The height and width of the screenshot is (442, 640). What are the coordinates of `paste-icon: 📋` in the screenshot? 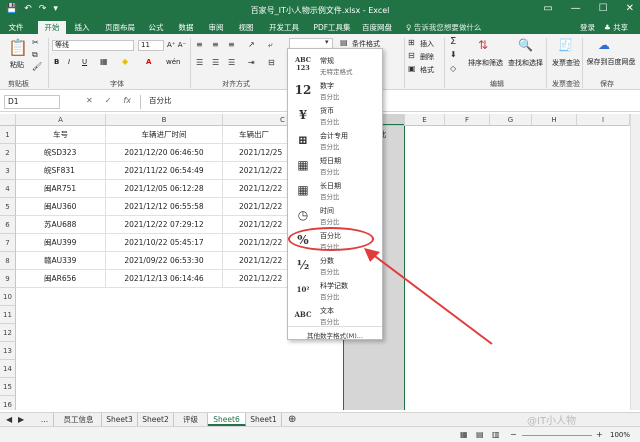 It's located at (18, 47).